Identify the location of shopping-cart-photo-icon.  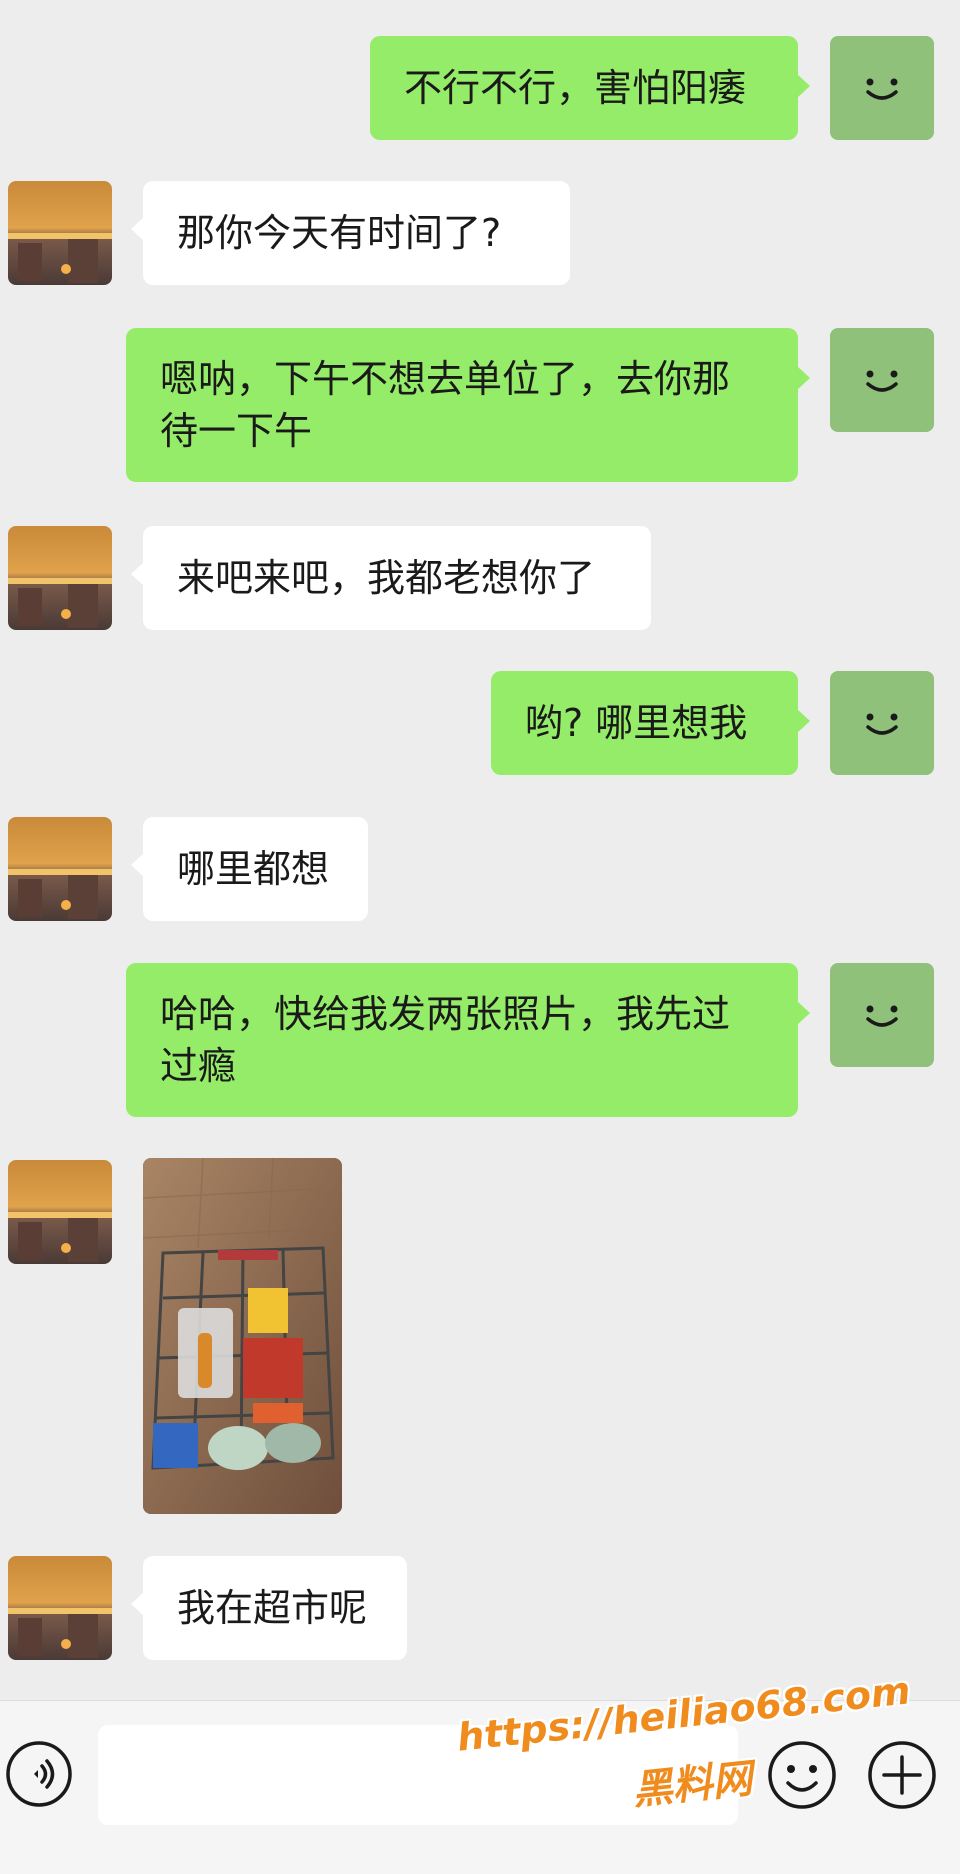
(242, 1336).